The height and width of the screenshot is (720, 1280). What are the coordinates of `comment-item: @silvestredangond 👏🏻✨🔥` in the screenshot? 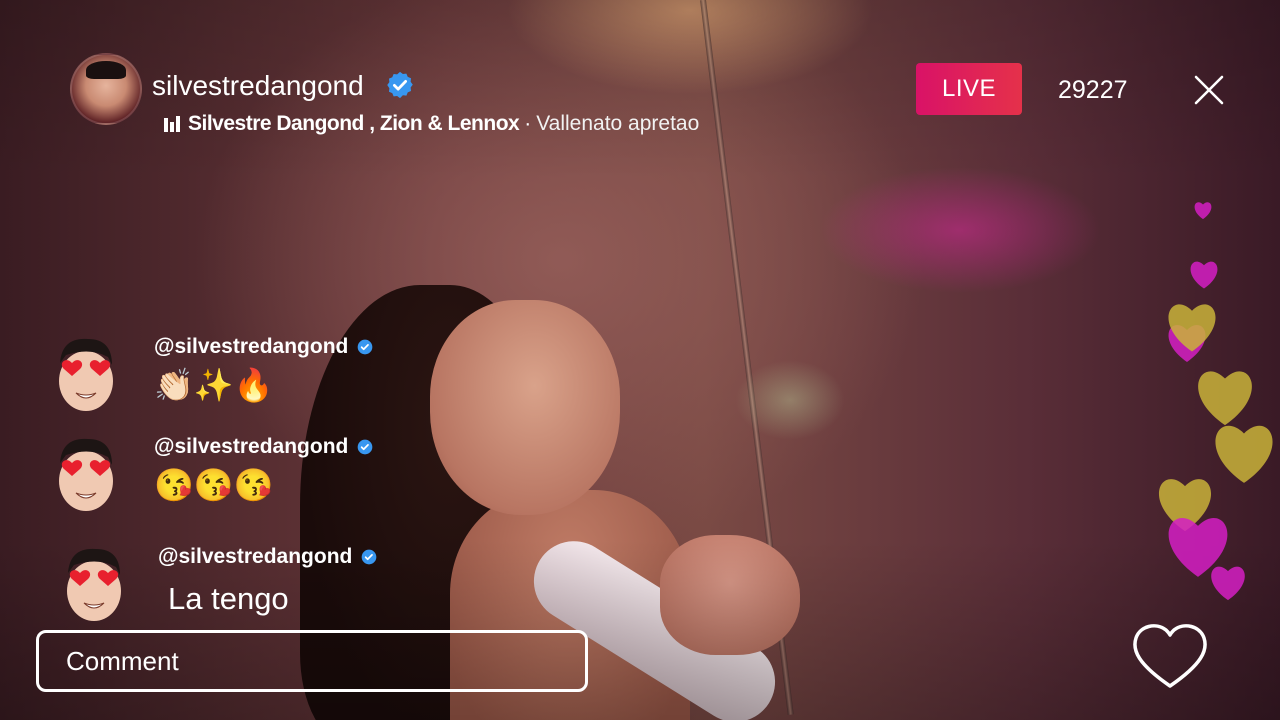 It's located at (260, 383).